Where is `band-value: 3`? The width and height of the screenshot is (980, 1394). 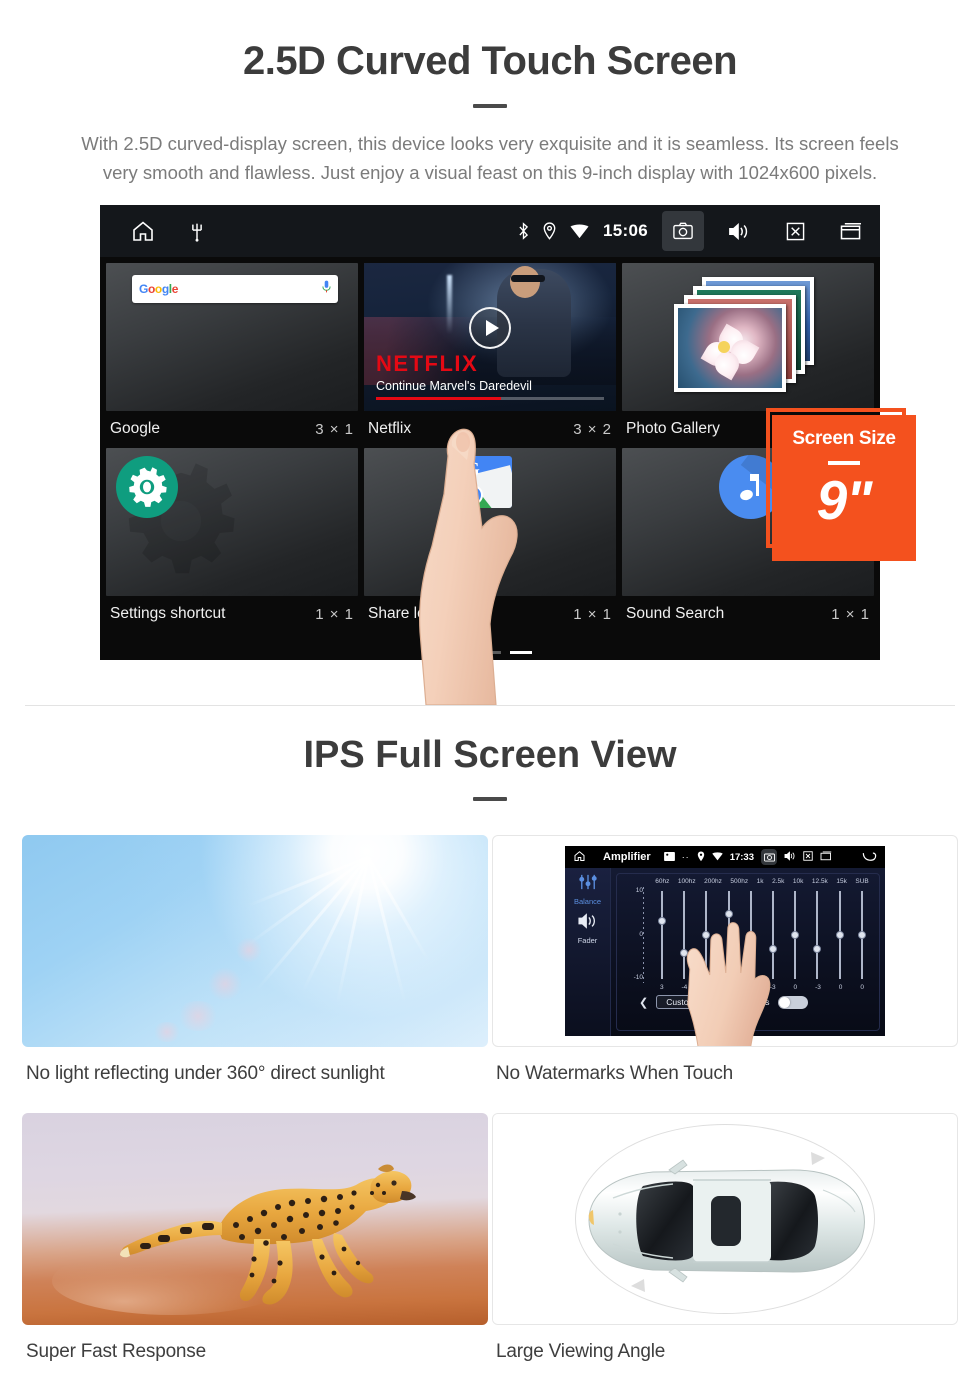
band-value: 3 is located at coordinates (661, 988).